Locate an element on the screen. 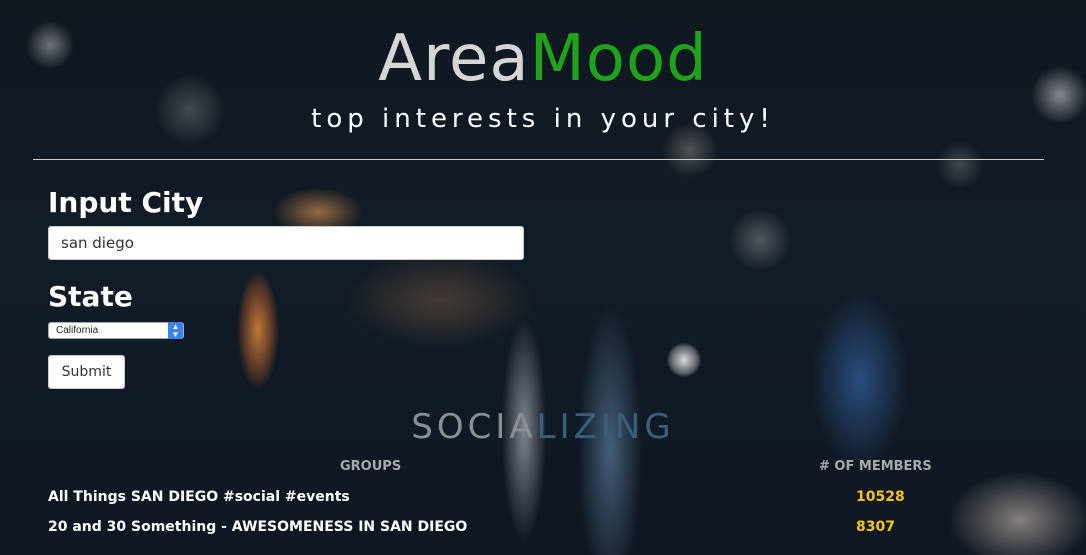 Image resolution: width=1086 pixels, height=555 pixels. state-select: California ▲ ▼ is located at coordinates (116, 330).